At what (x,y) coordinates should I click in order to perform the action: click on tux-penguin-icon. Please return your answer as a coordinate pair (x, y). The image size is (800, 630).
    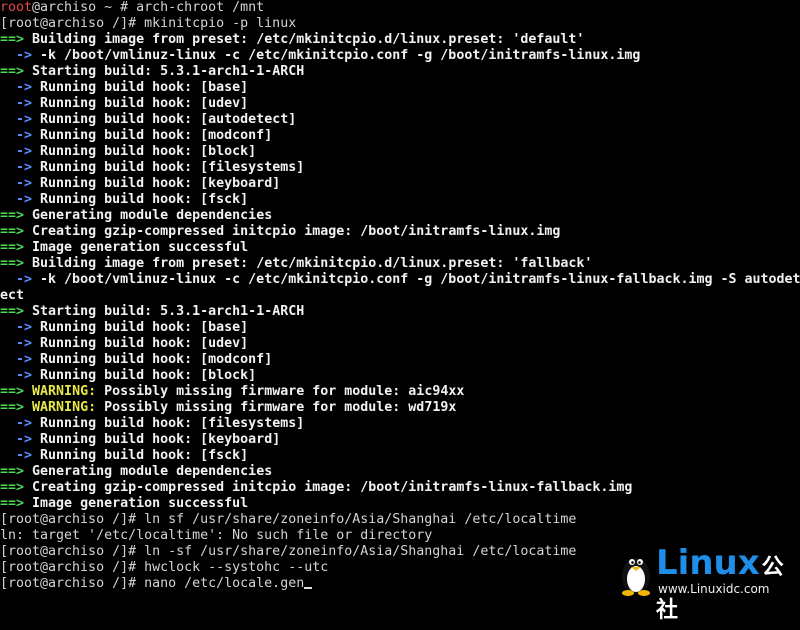
    Looking at the image, I should click on (636, 577).